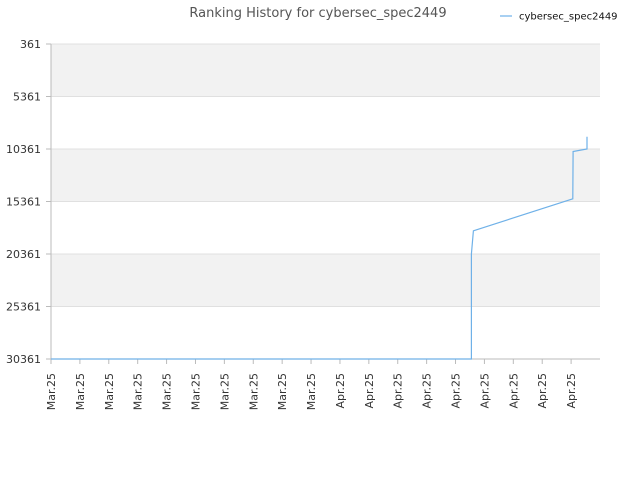 Image resolution: width=640 pixels, height=480 pixels. I want to click on y-tick-label: 20361, so click(23, 254).